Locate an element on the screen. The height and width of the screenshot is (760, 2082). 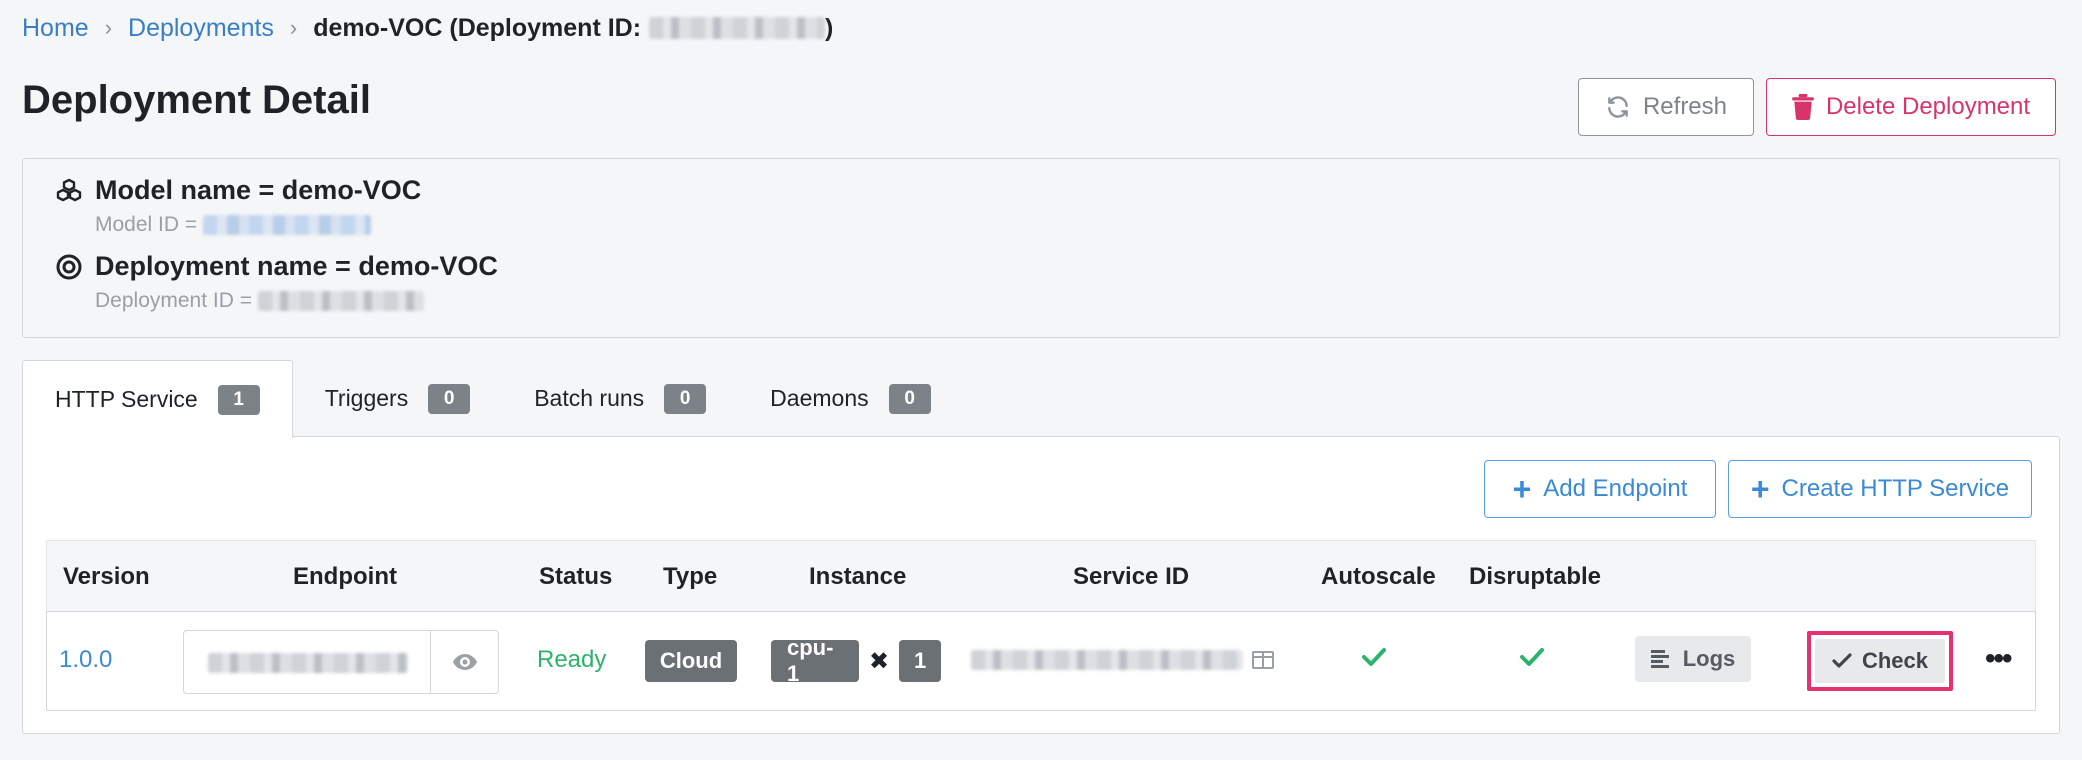
target-icon is located at coordinates (69, 266).